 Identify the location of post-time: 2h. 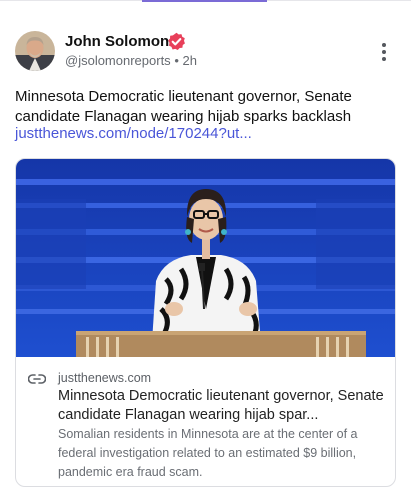
(189, 60).